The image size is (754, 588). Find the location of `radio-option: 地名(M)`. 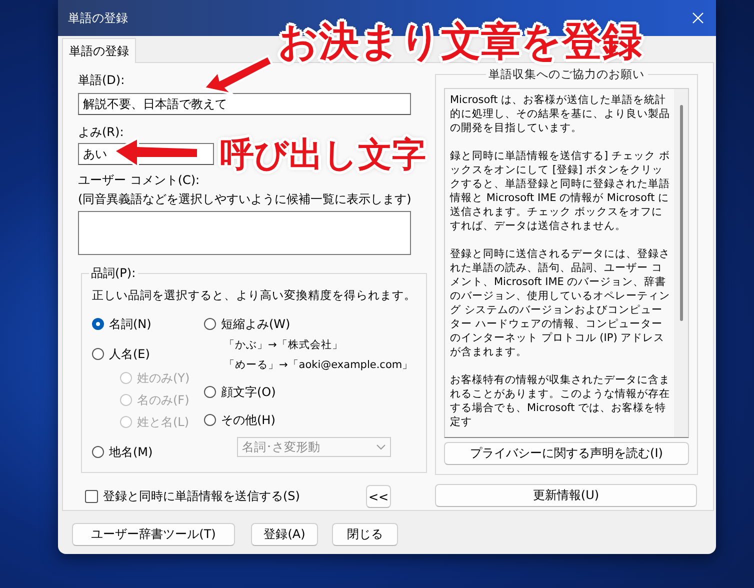

radio-option: 地名(M) is located at coordinates (148, 452).